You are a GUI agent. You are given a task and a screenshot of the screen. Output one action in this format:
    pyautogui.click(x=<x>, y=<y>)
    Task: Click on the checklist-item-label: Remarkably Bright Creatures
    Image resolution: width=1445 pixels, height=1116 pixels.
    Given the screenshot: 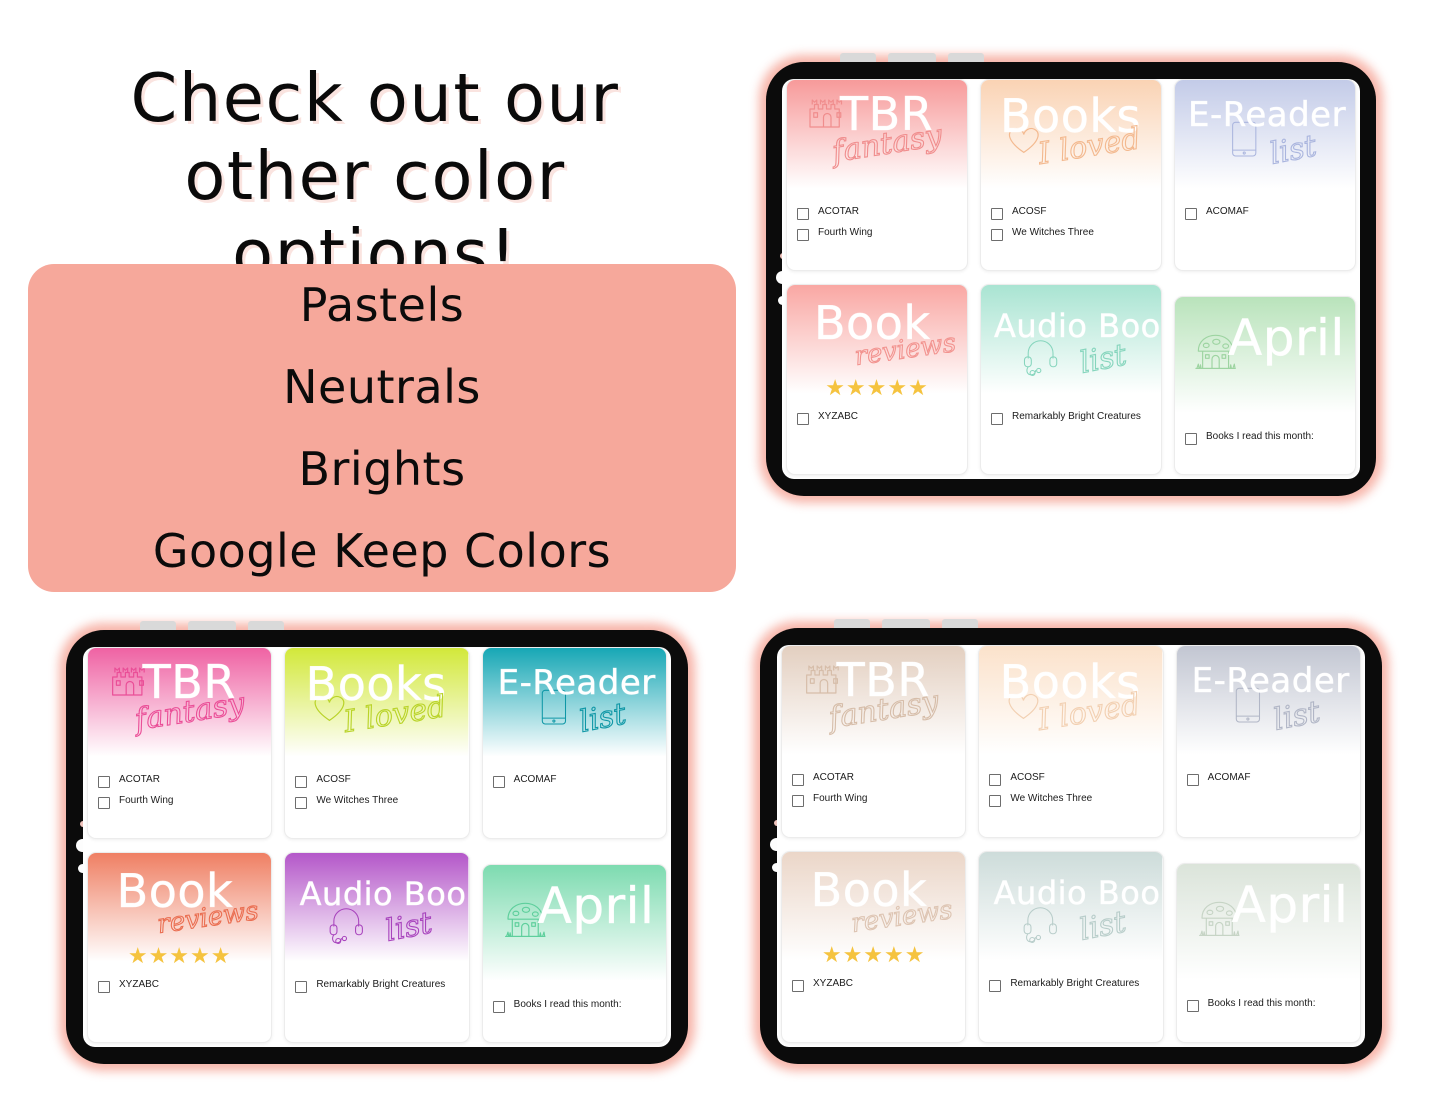 What is the action you would take?
    pyautogui.click(x=381, y=984)
    